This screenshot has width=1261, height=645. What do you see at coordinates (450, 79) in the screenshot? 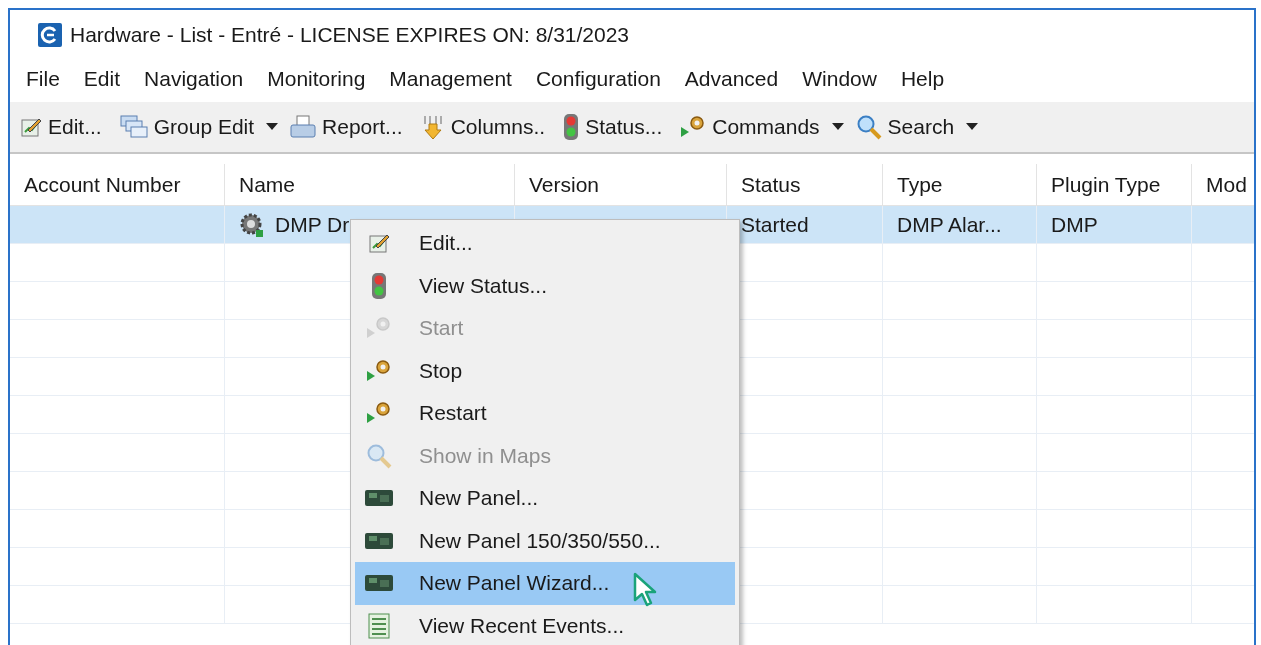
I see `menu-item: Management` at bounding box center [450, 79].